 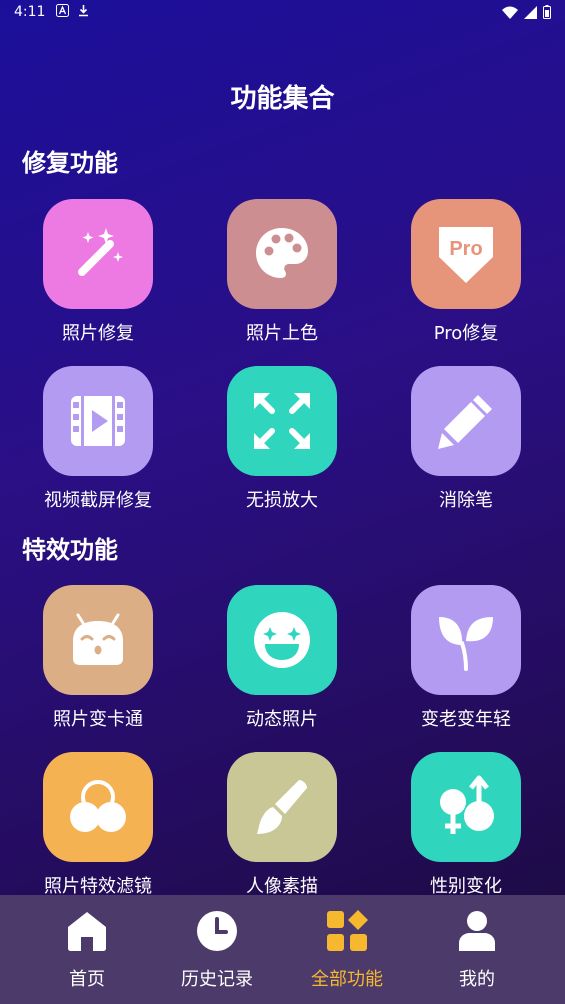 I want to click on tile-photo-to-cartoon: 照片变卡通, so click(x=98, y=658).